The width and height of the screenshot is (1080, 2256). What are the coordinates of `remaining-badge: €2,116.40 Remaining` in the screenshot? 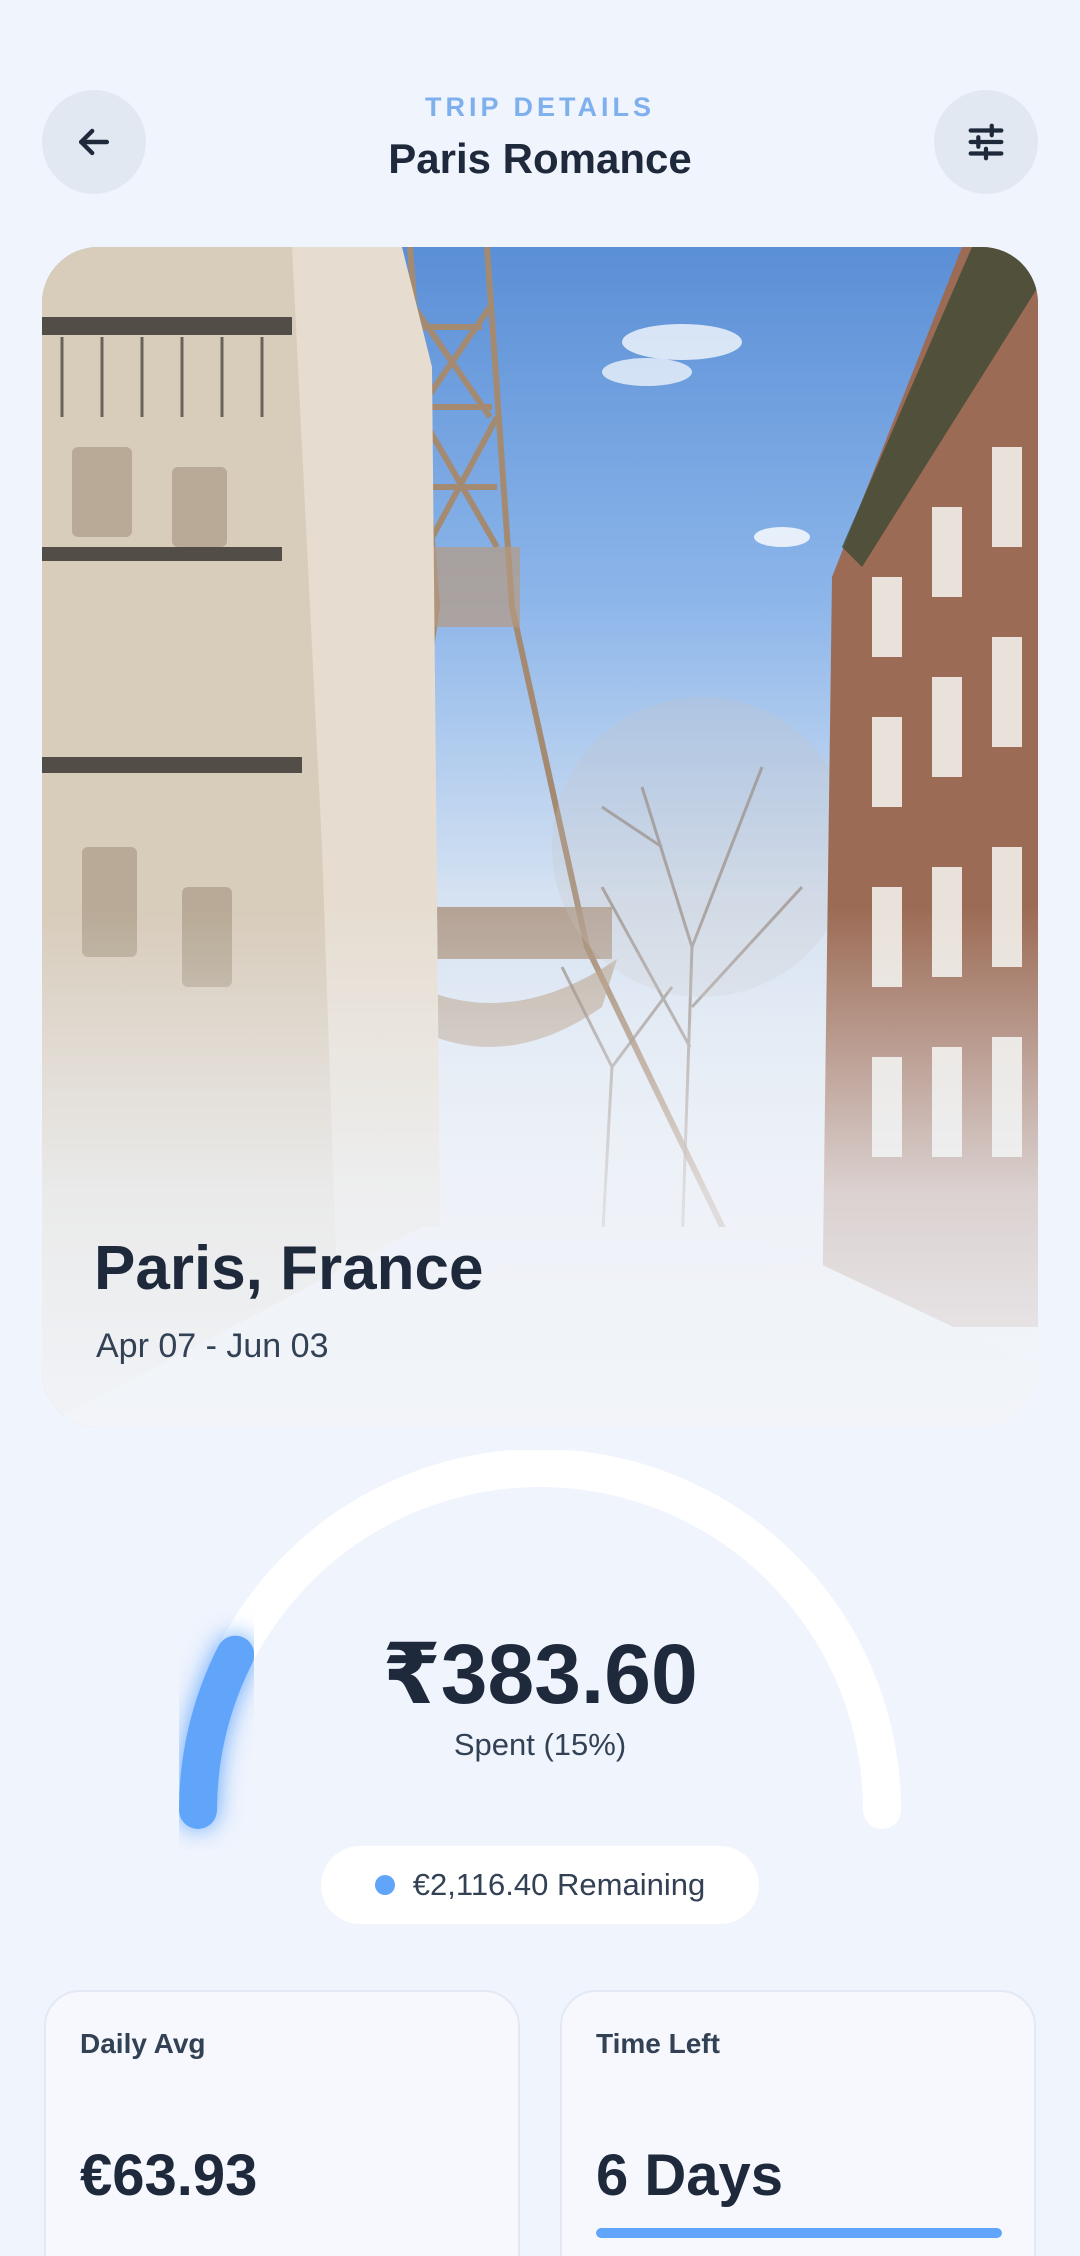 It's located at (540, 1885).